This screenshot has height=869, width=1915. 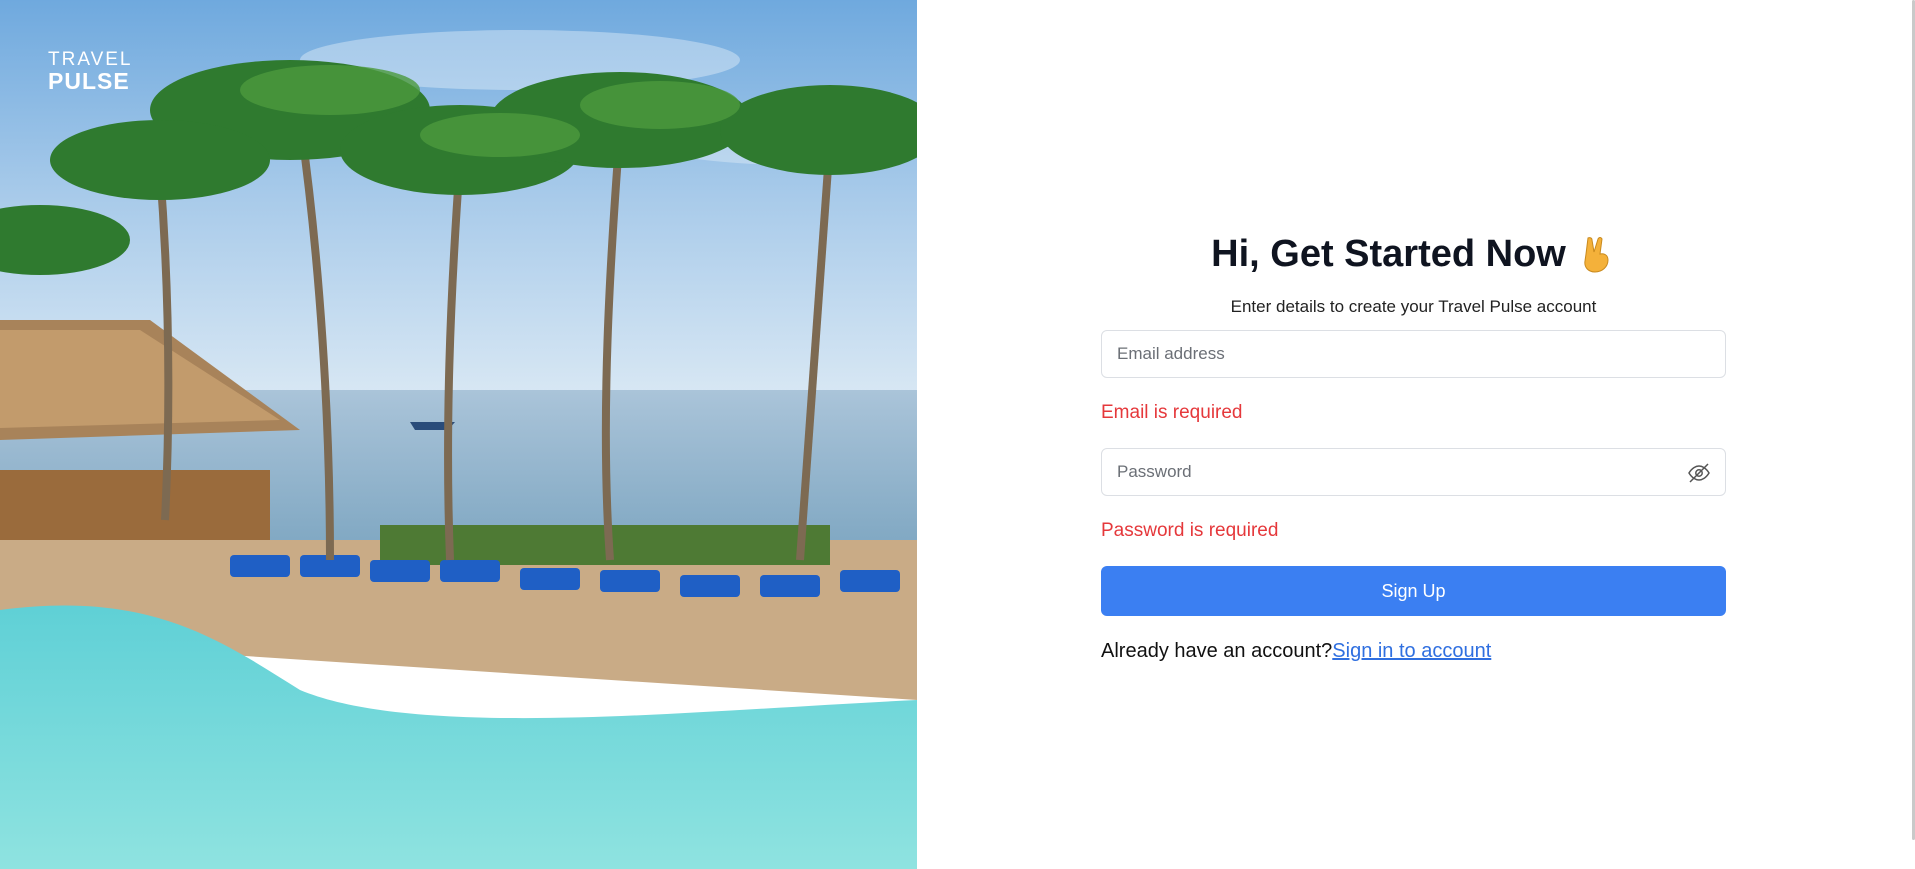 What do you see at coordinates (89, 81) in the screenshot?
I see `logo-line2: PULSE` at bounding box center [89, 81].